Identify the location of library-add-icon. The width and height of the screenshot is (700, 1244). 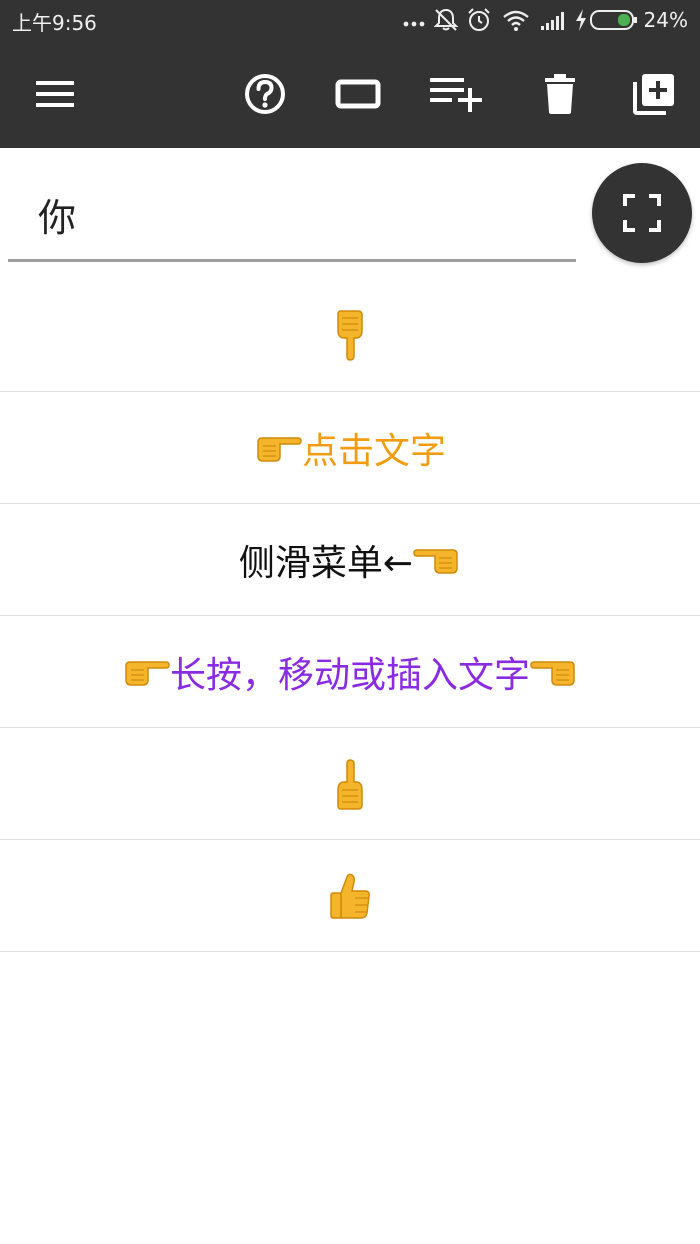
(653, 94).